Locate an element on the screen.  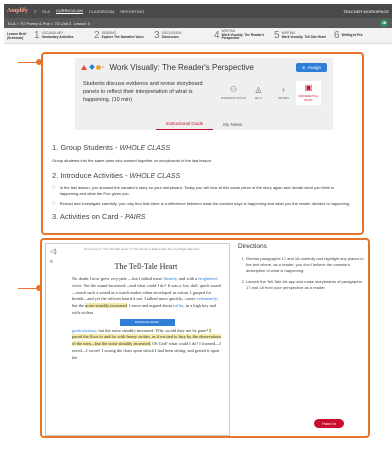
activity-type-icon: ▾ is located at coordinates (92, 67).